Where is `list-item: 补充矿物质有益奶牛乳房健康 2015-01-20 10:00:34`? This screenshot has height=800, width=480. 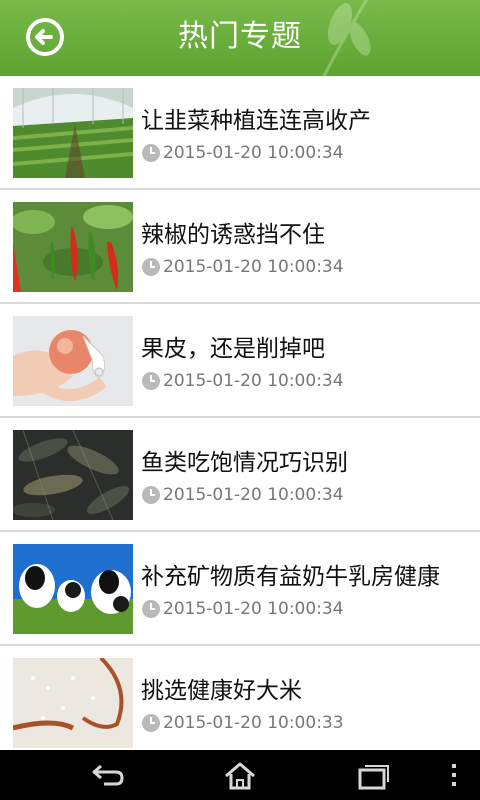 list-item: 补充矿物质有益奶牛乳房健康 2015-01-20 10:00:34 is located at coordinates (240, 589).